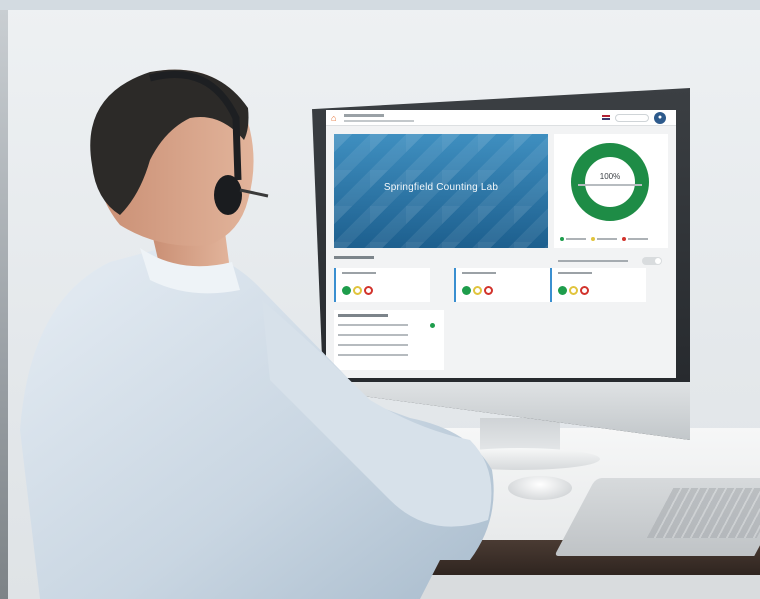 The width and height of the screenshot is (760, 599). I want to click on headset-earcup, so click(228, 195).